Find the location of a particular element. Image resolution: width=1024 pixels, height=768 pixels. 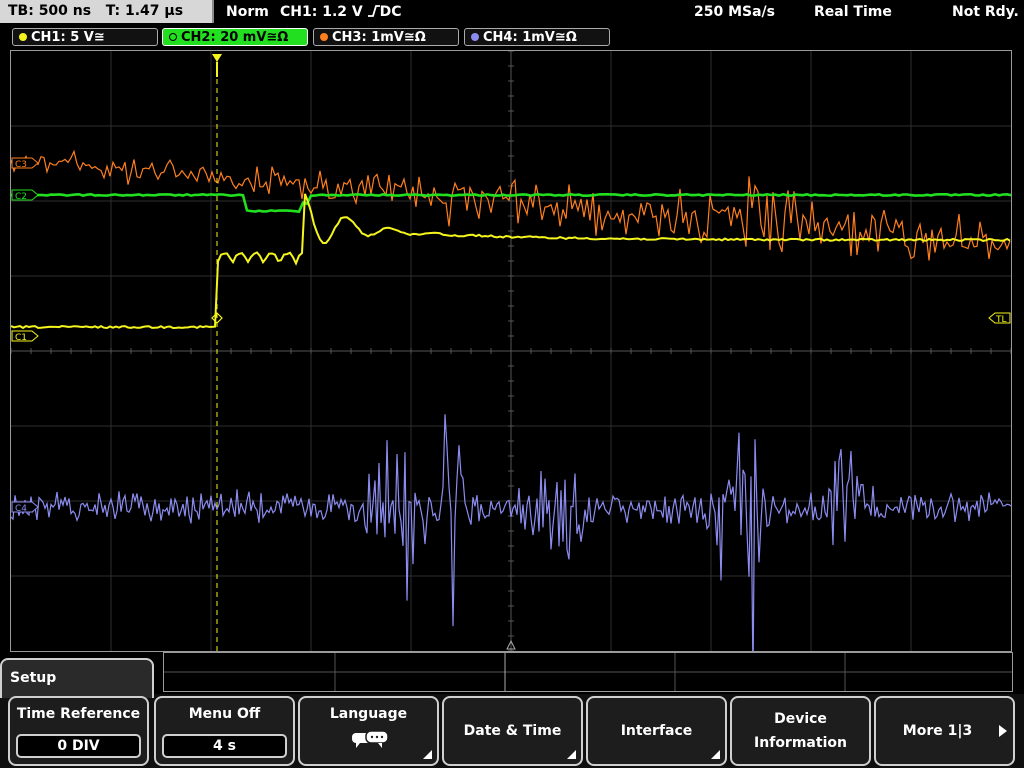

channel-2-tab: CH2: 20 mV≅Ω is located at coordinates (235, 37).